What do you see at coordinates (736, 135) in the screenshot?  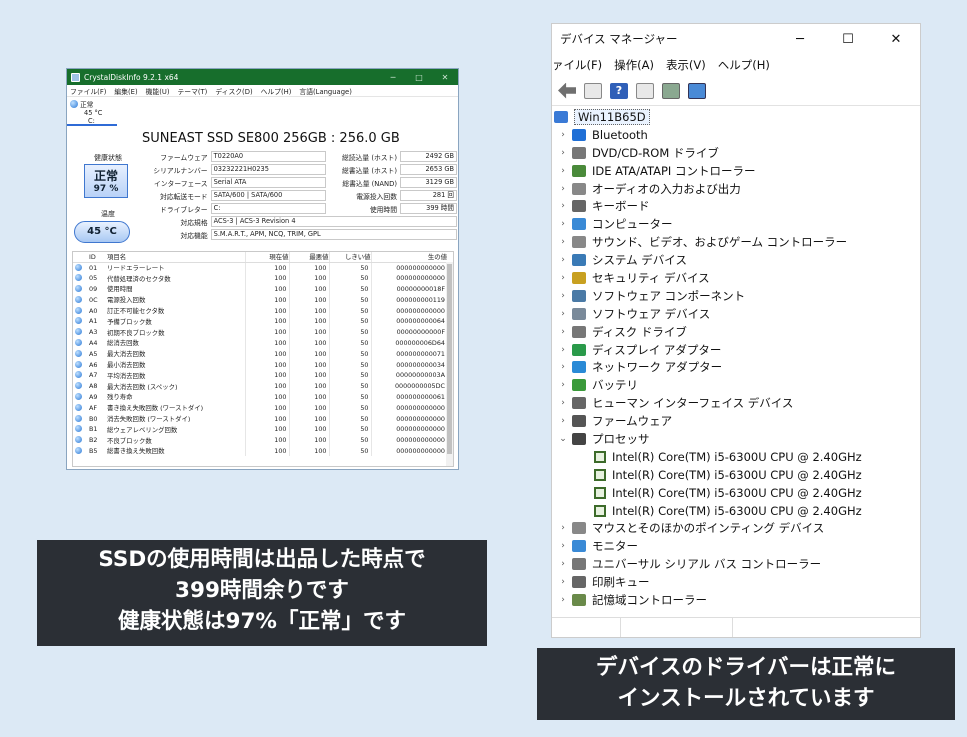 I see `tree-category: › Bluetooth` at bounding box center [736, 135].